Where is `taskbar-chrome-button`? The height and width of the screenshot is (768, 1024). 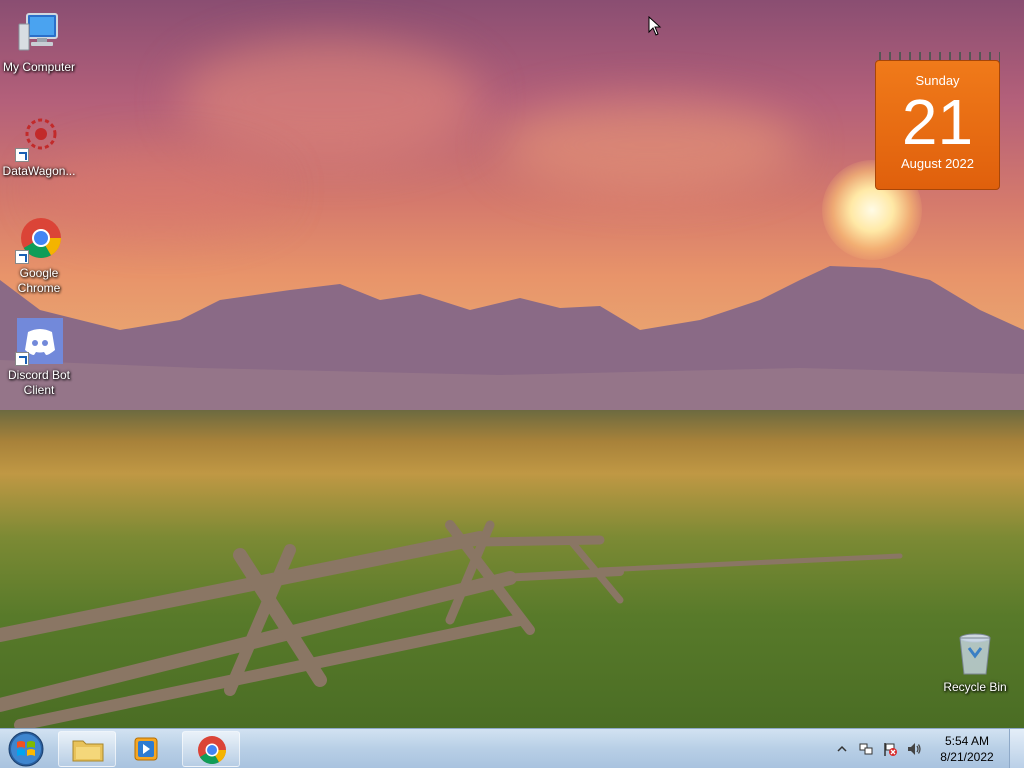 taskbar-chrome-button is located at coordinates (211, 749).